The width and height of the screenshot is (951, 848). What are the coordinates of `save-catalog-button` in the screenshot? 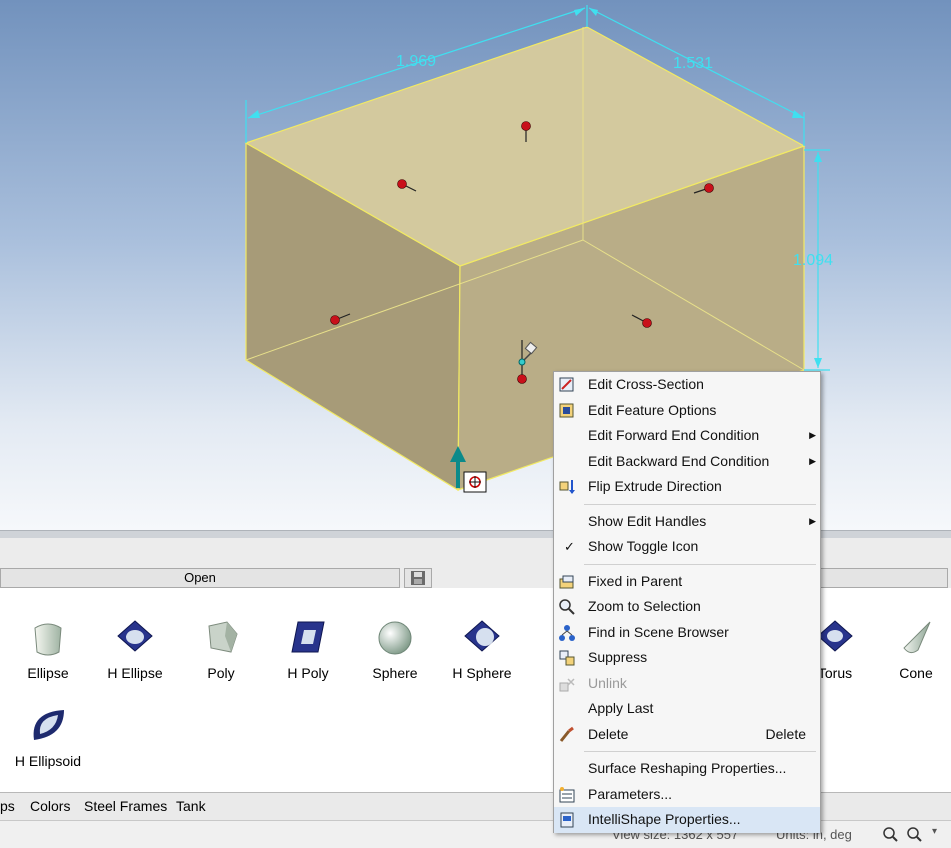 It's located at (418, 578).